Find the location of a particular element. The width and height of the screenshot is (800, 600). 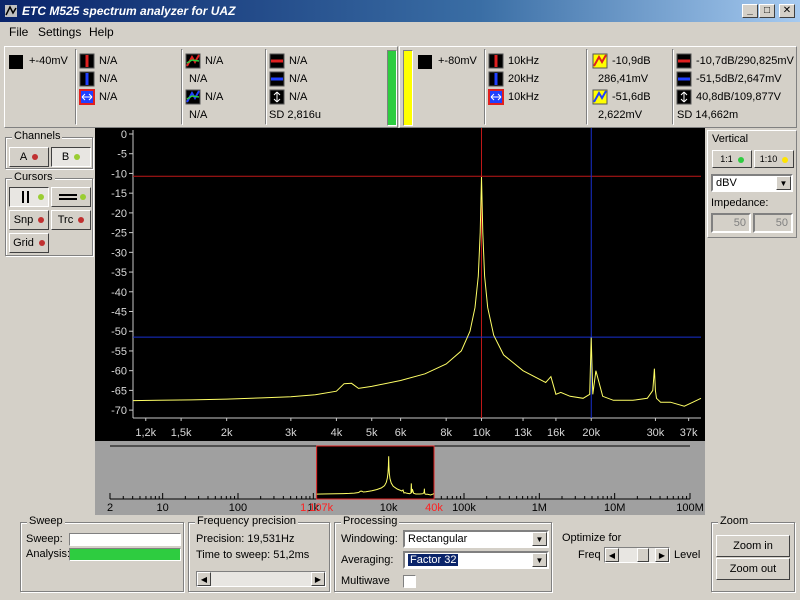

overview-tick-label: 1M is located at coordinates (539, 508).